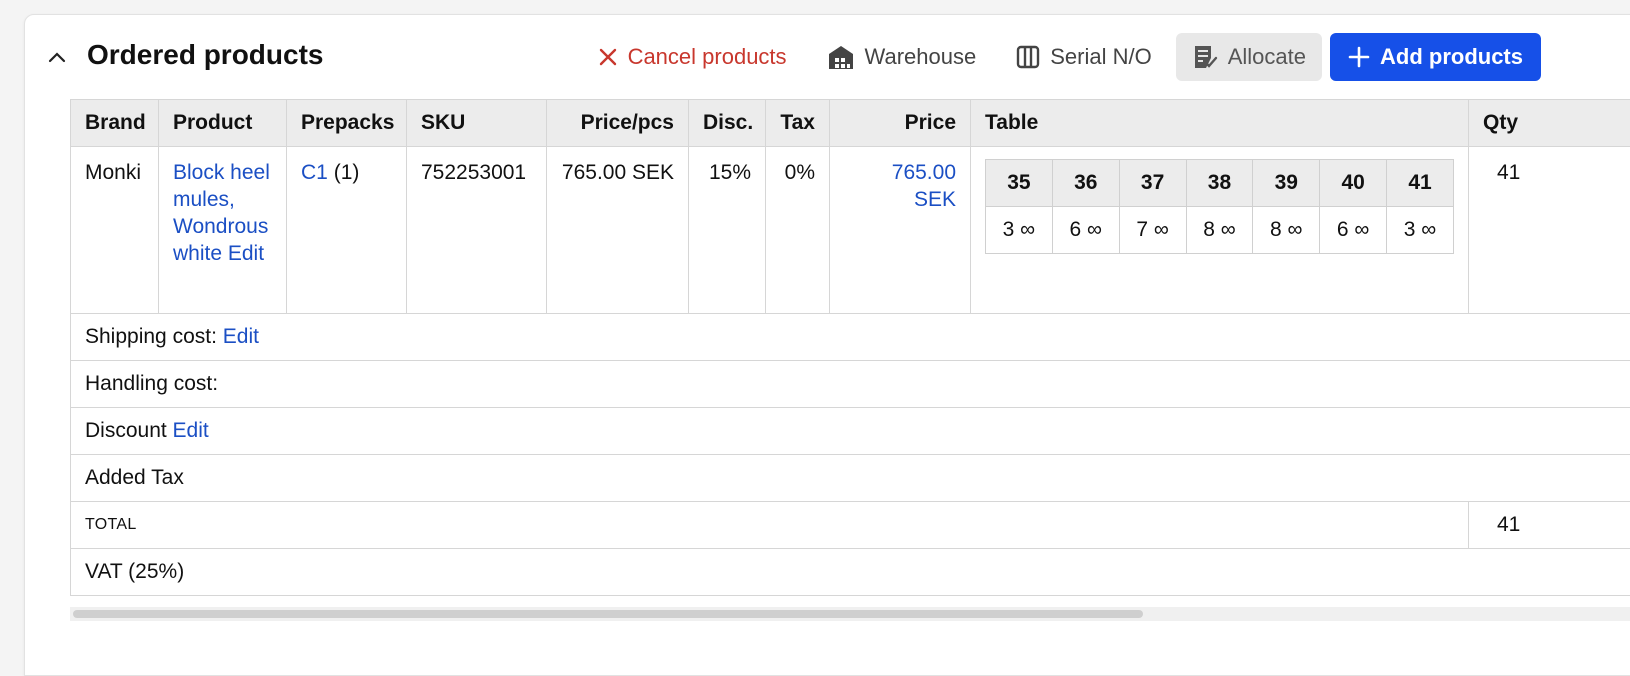  I want to click on size-header: 39, so click(1286, 183).